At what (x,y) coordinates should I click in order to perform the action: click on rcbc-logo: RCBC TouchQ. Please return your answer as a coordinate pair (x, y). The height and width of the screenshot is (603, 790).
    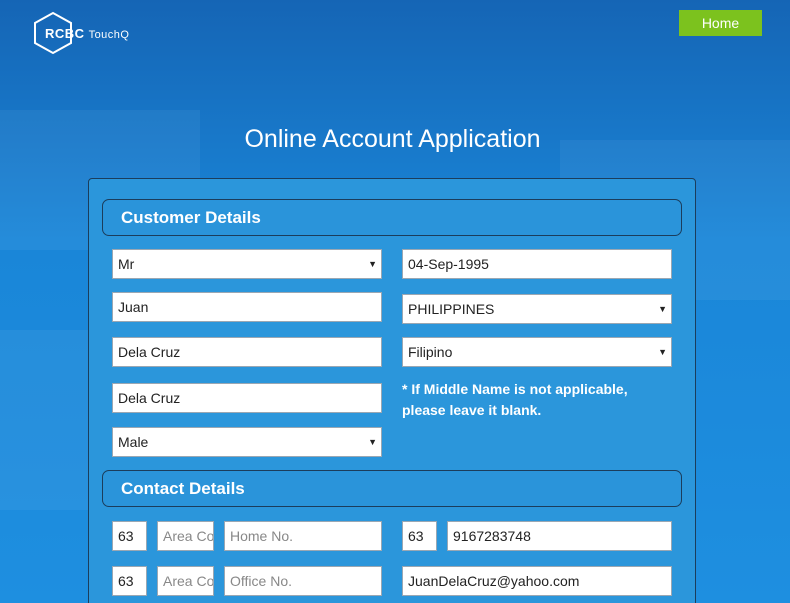
    Looking at the image, I should click on (81, 33).